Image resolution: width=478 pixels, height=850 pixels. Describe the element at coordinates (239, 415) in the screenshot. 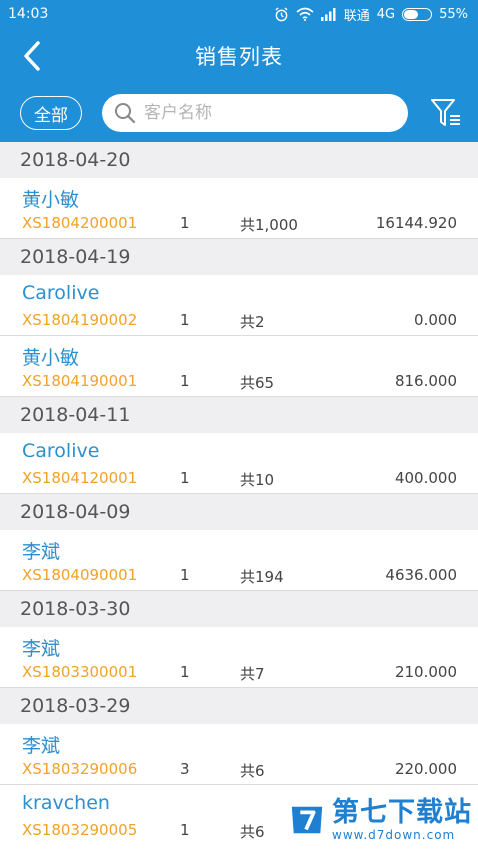

I see `date-header: 2018-04-11` at that location.